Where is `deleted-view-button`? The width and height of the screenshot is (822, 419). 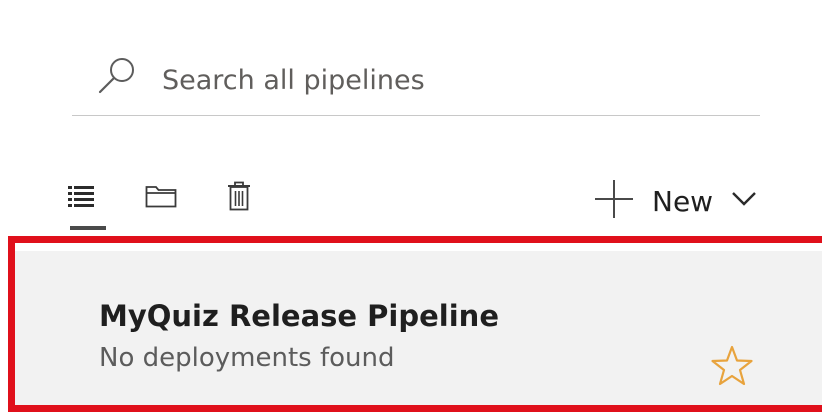
deleted-view-button is located at coordinates (239, 198).